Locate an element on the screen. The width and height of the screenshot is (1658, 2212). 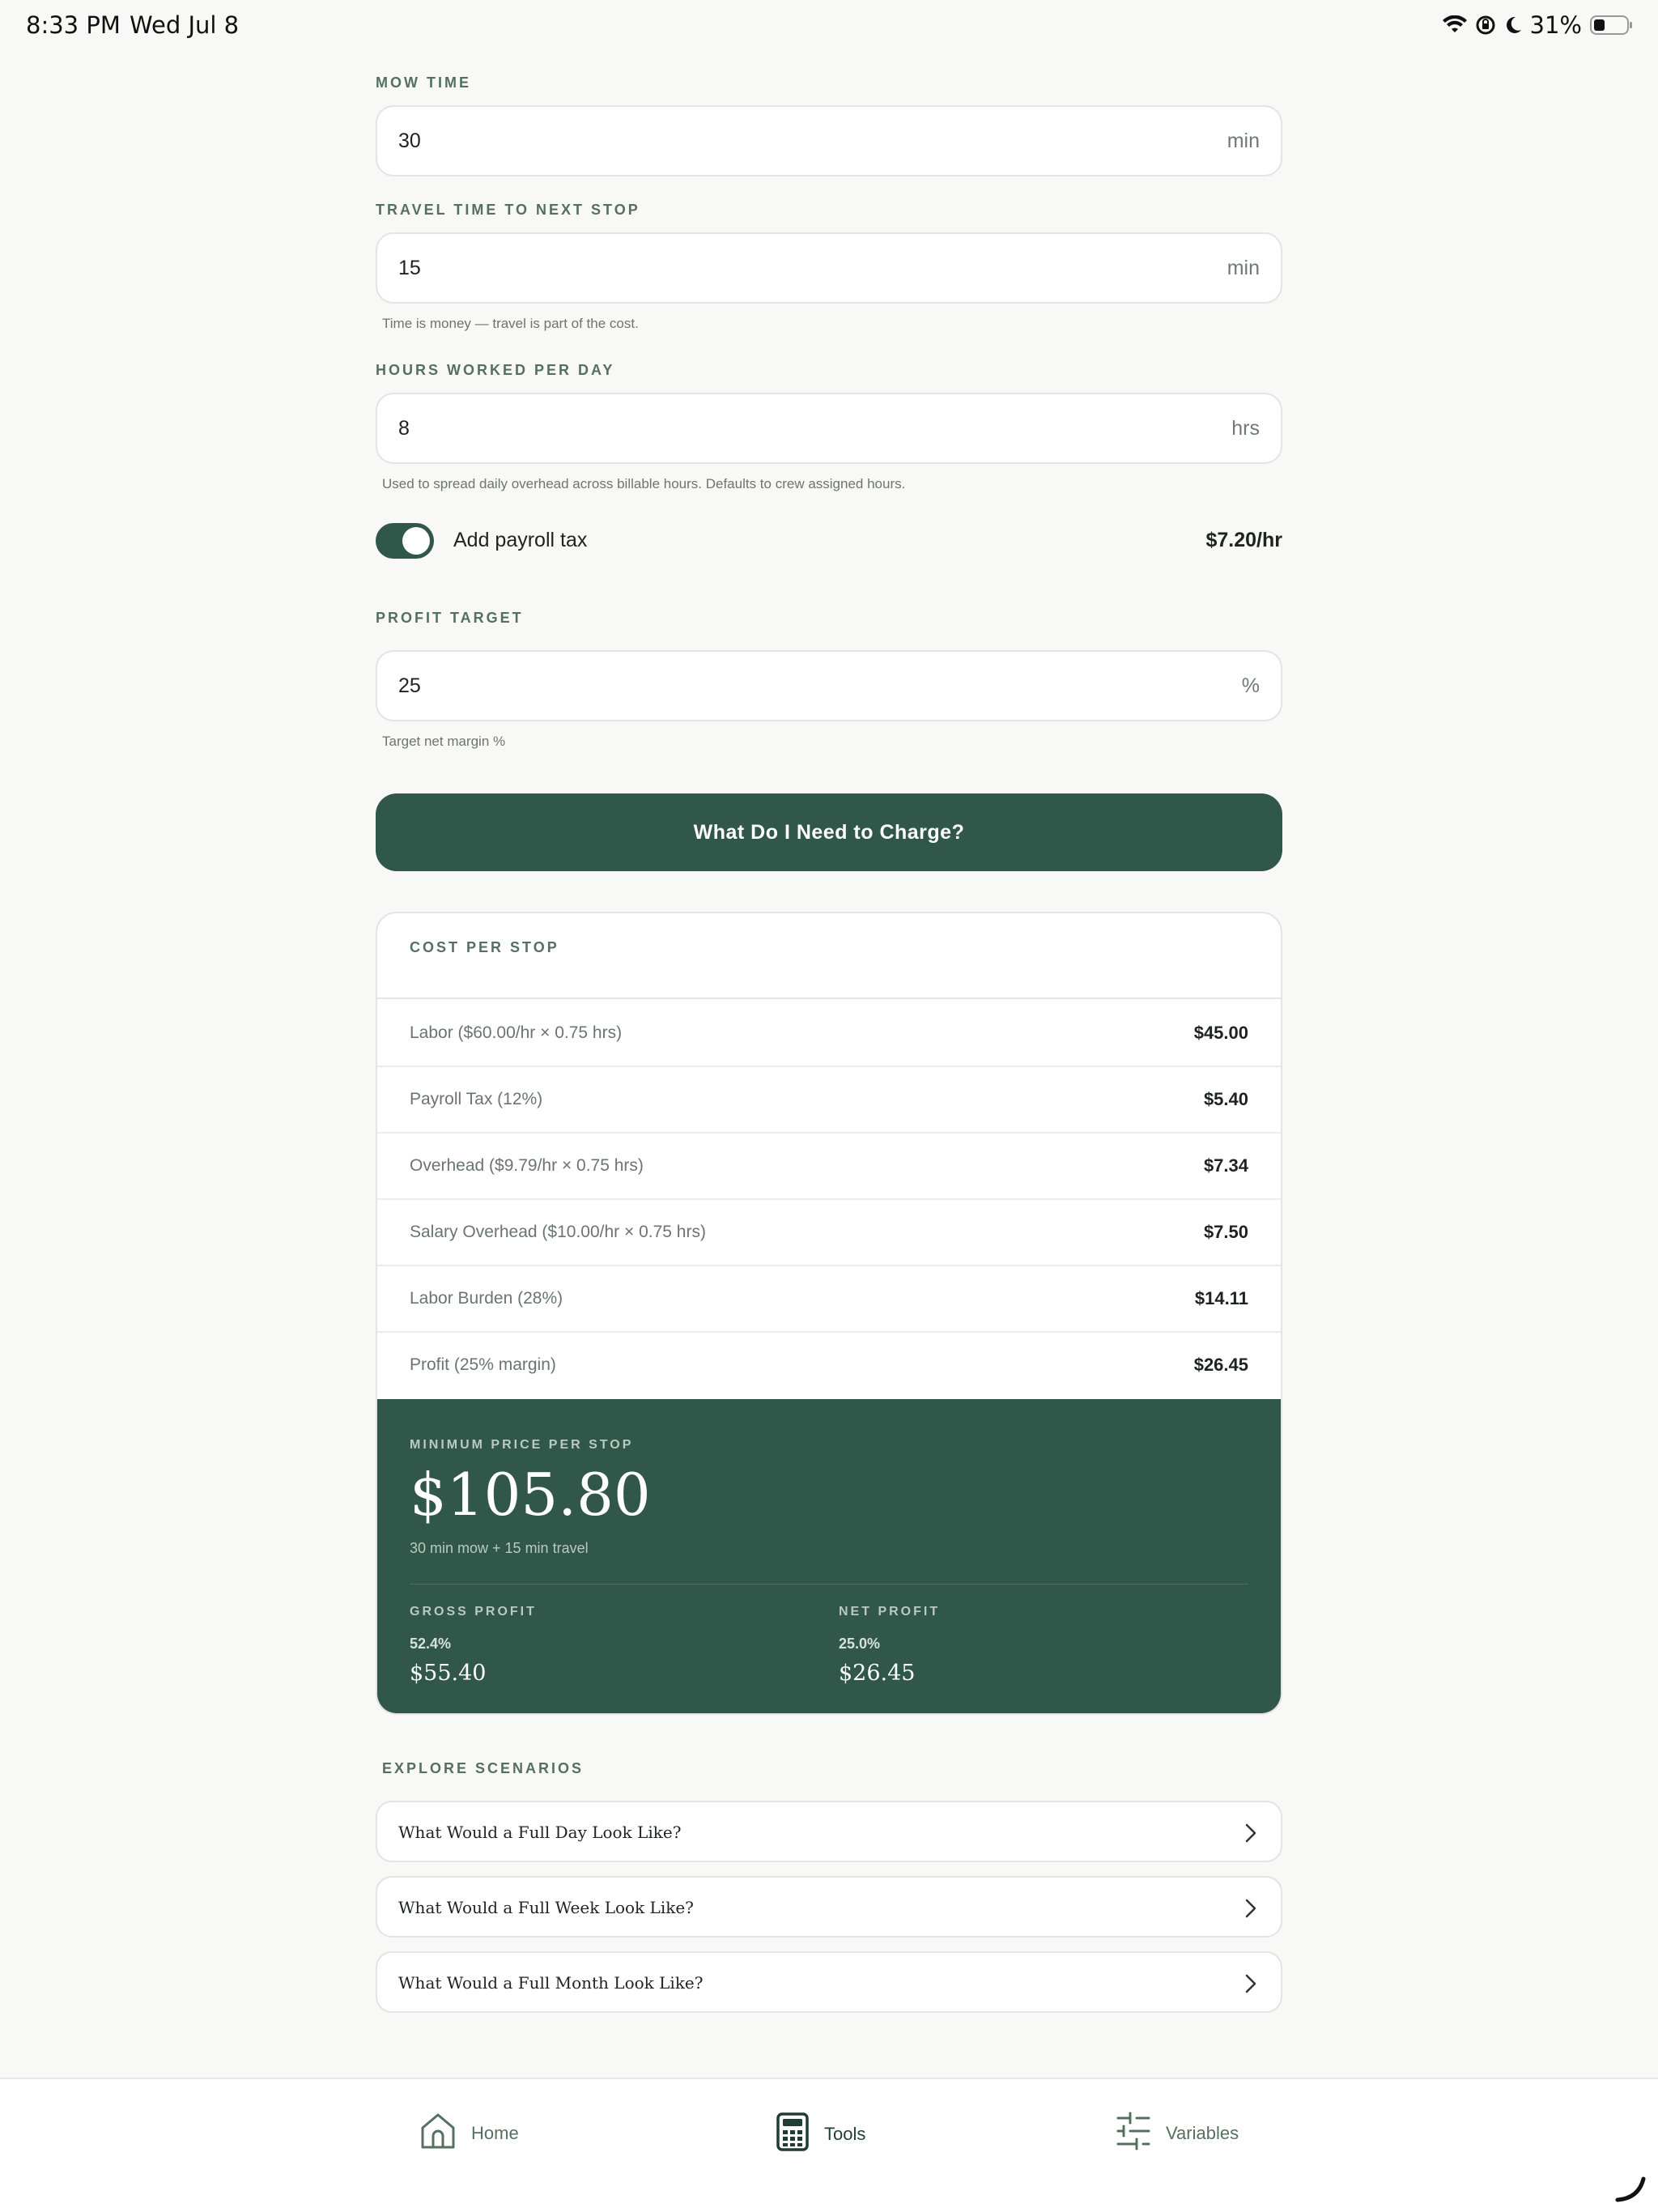
min-price-label: MINIMUM PRICE PER STOP is located at coordinates (522, 1445).